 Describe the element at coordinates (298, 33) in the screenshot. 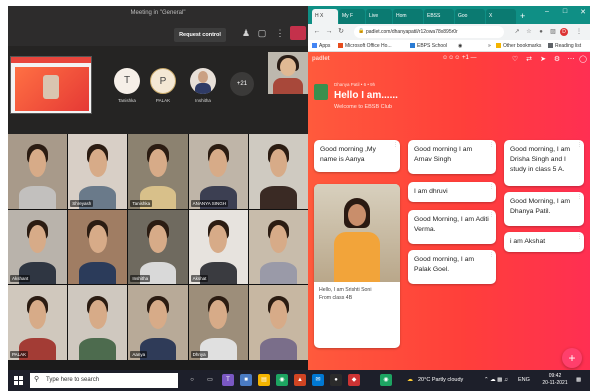

I see `leave-call-button` at that location.